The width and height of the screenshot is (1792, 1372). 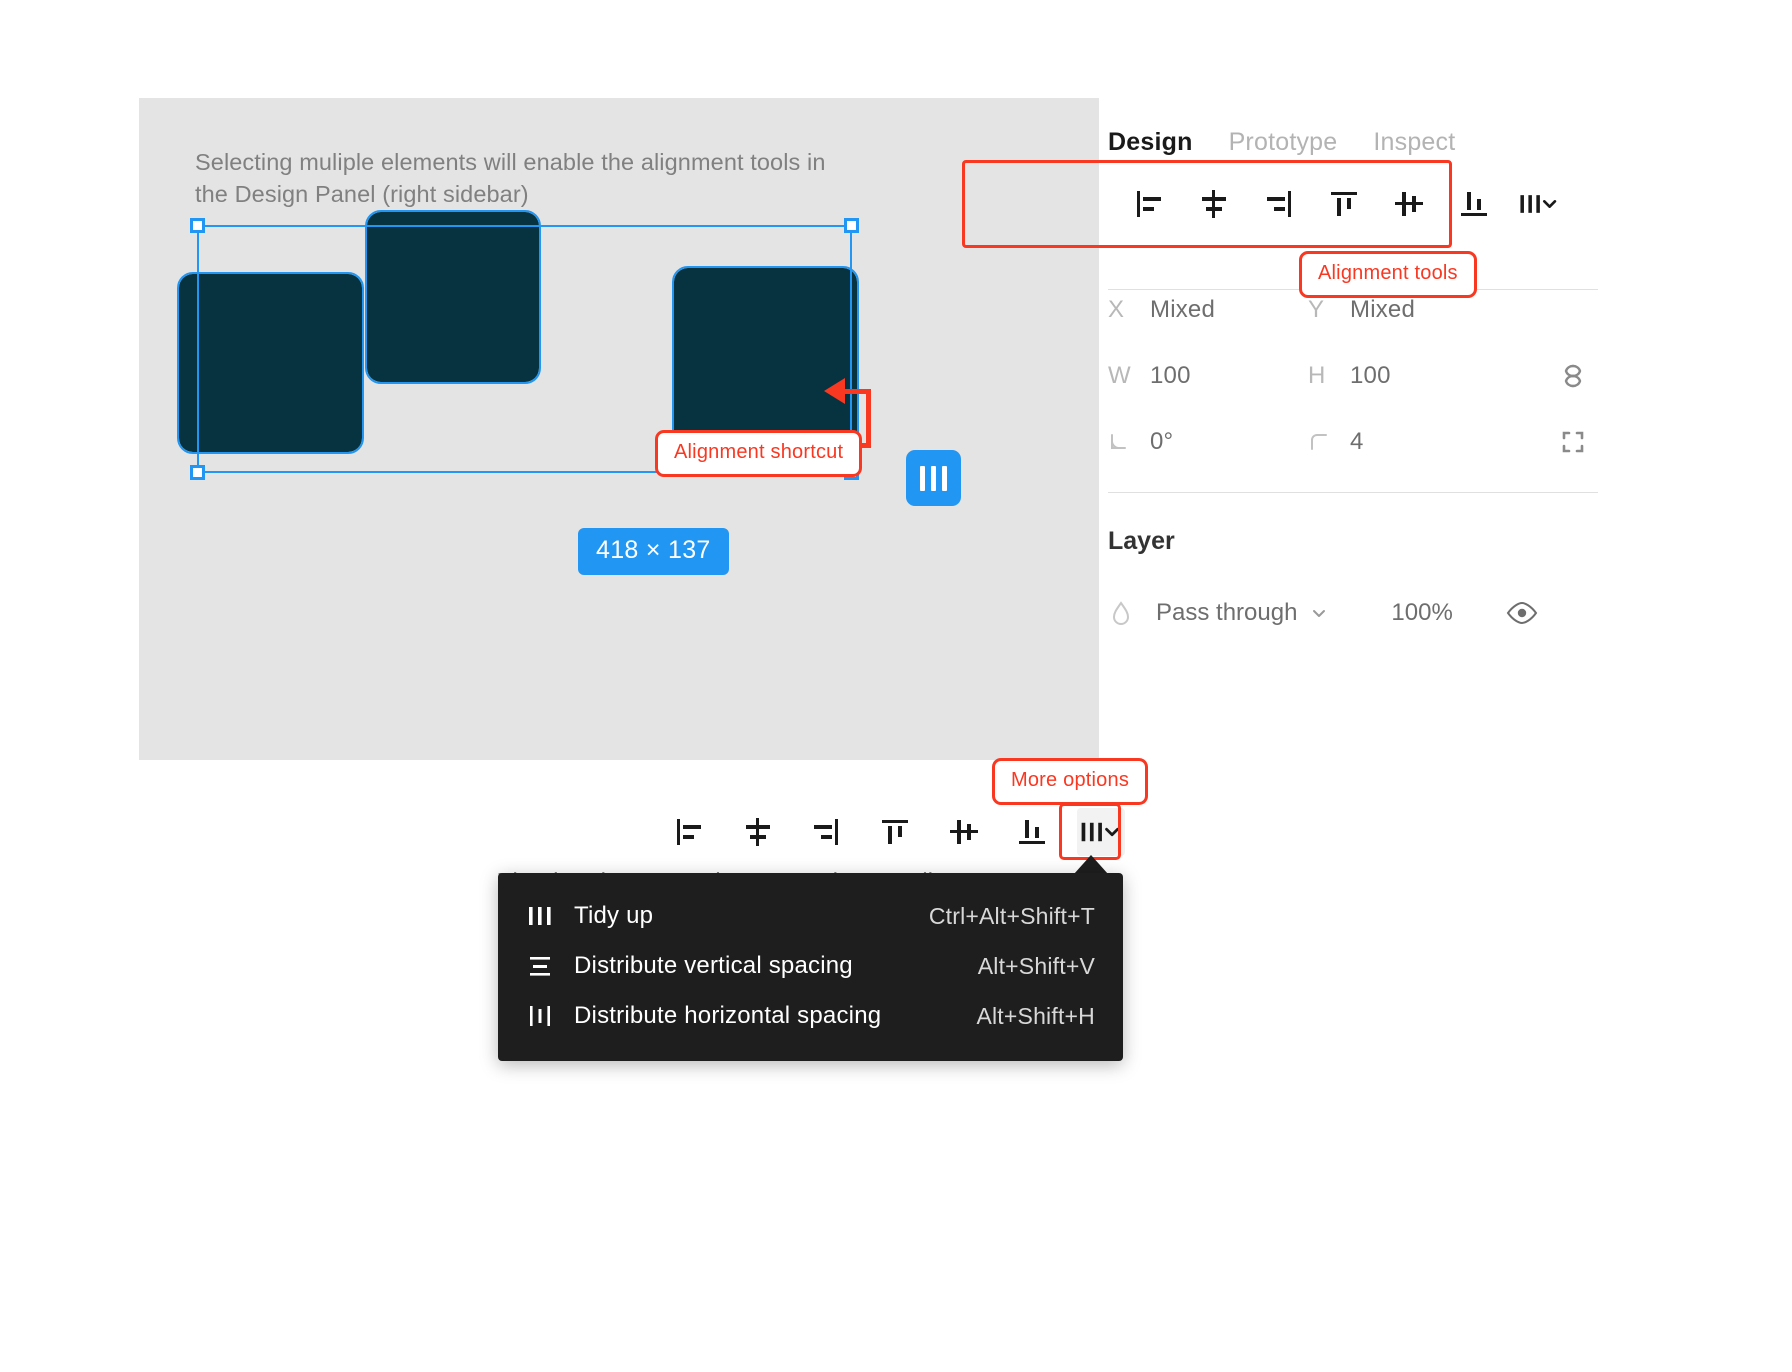 I want to click on property-value-w: 100, so click(x=1170, y=375).